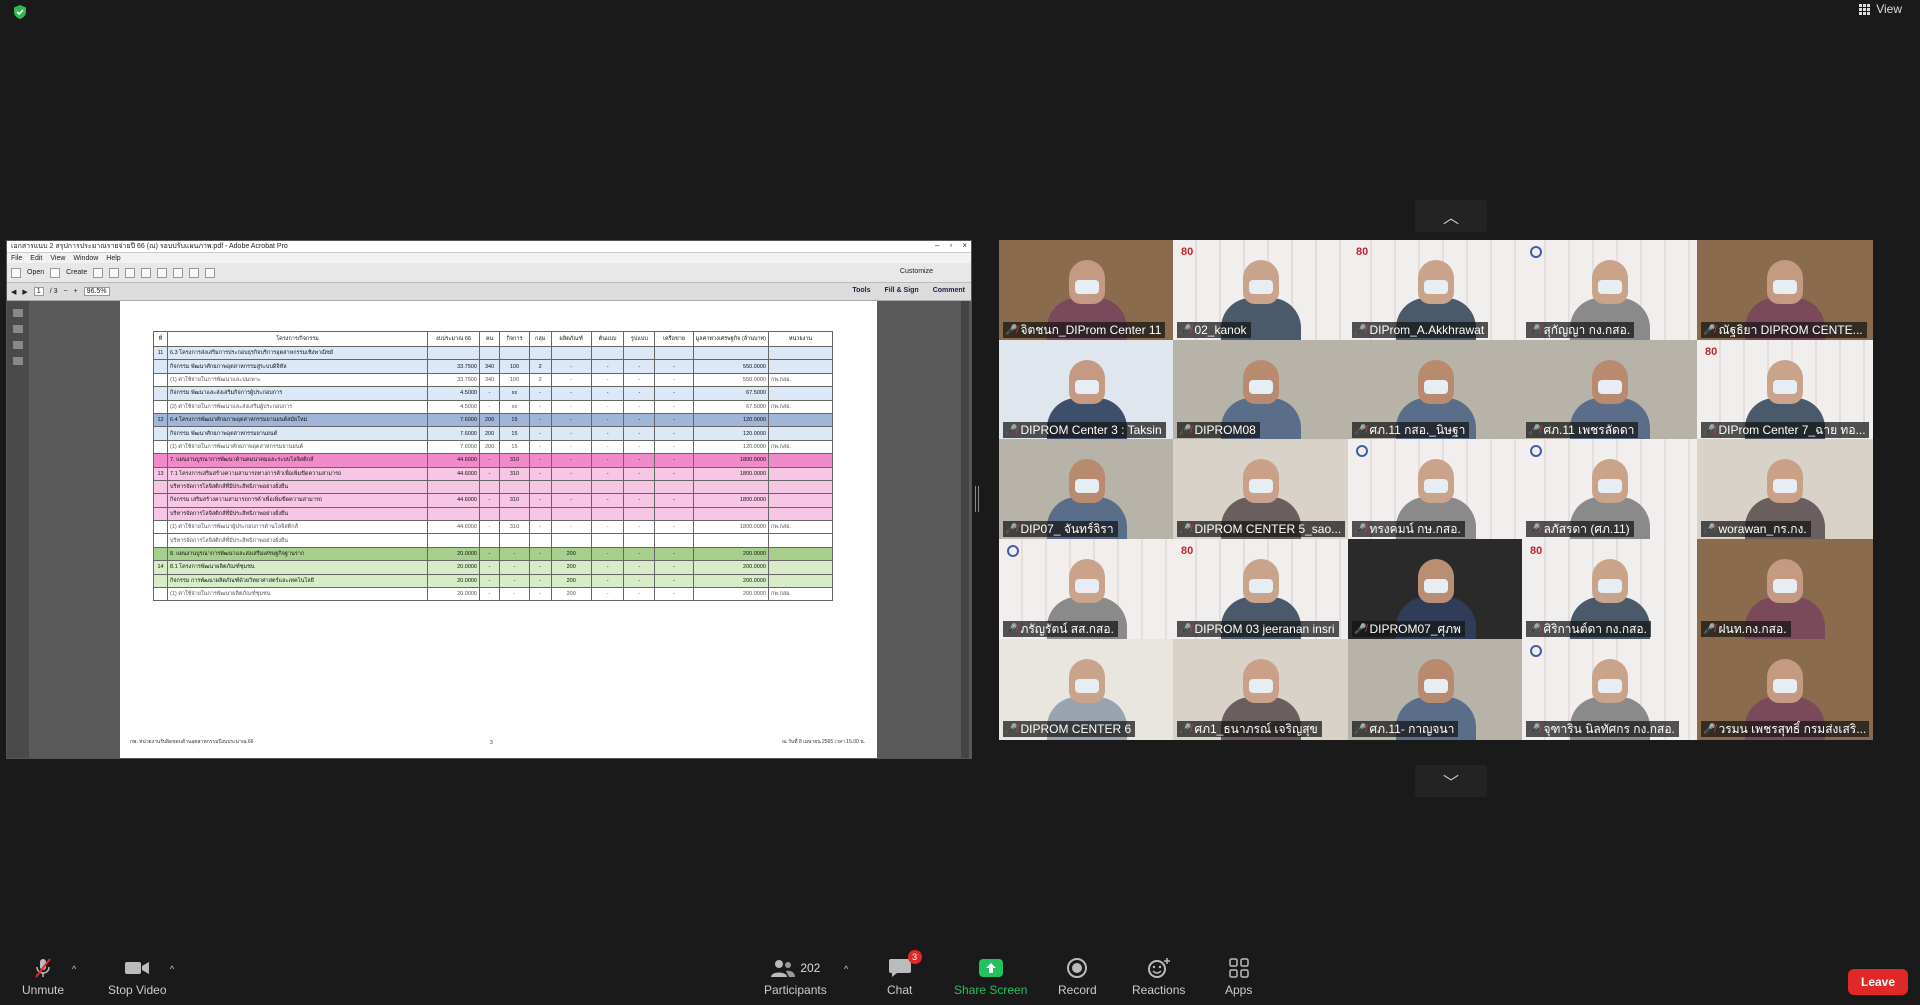 The width and height of the screenshot is (1920, 1005). What do you see at coordinates (1087, 290) in the screenshot?
I see `participant-tile: 🎤̸ จิตชนก_DIProm Center 11` at bounding box center [1087, 290].